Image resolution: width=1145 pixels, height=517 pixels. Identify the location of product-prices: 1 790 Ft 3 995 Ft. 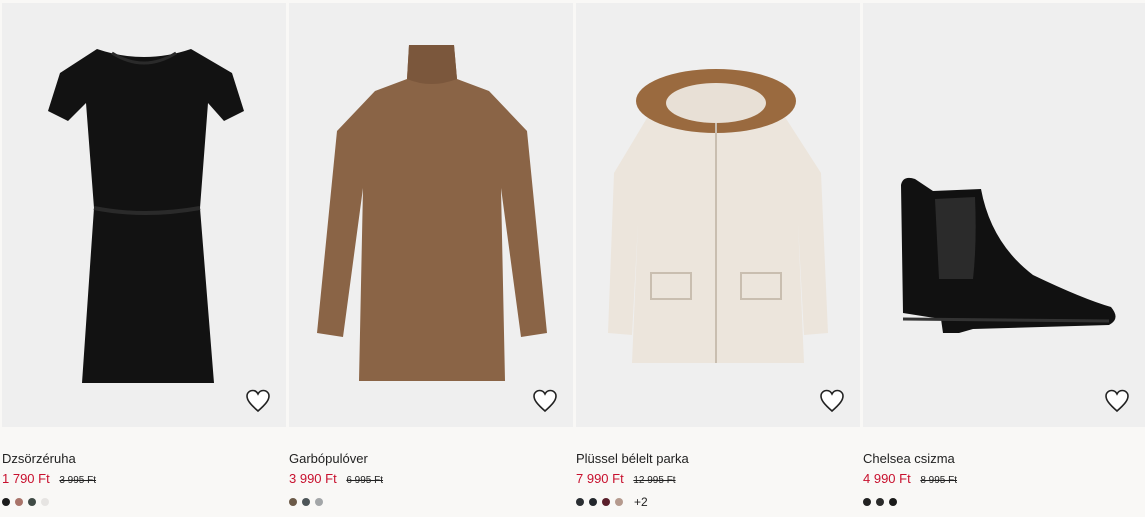
(144, 479).